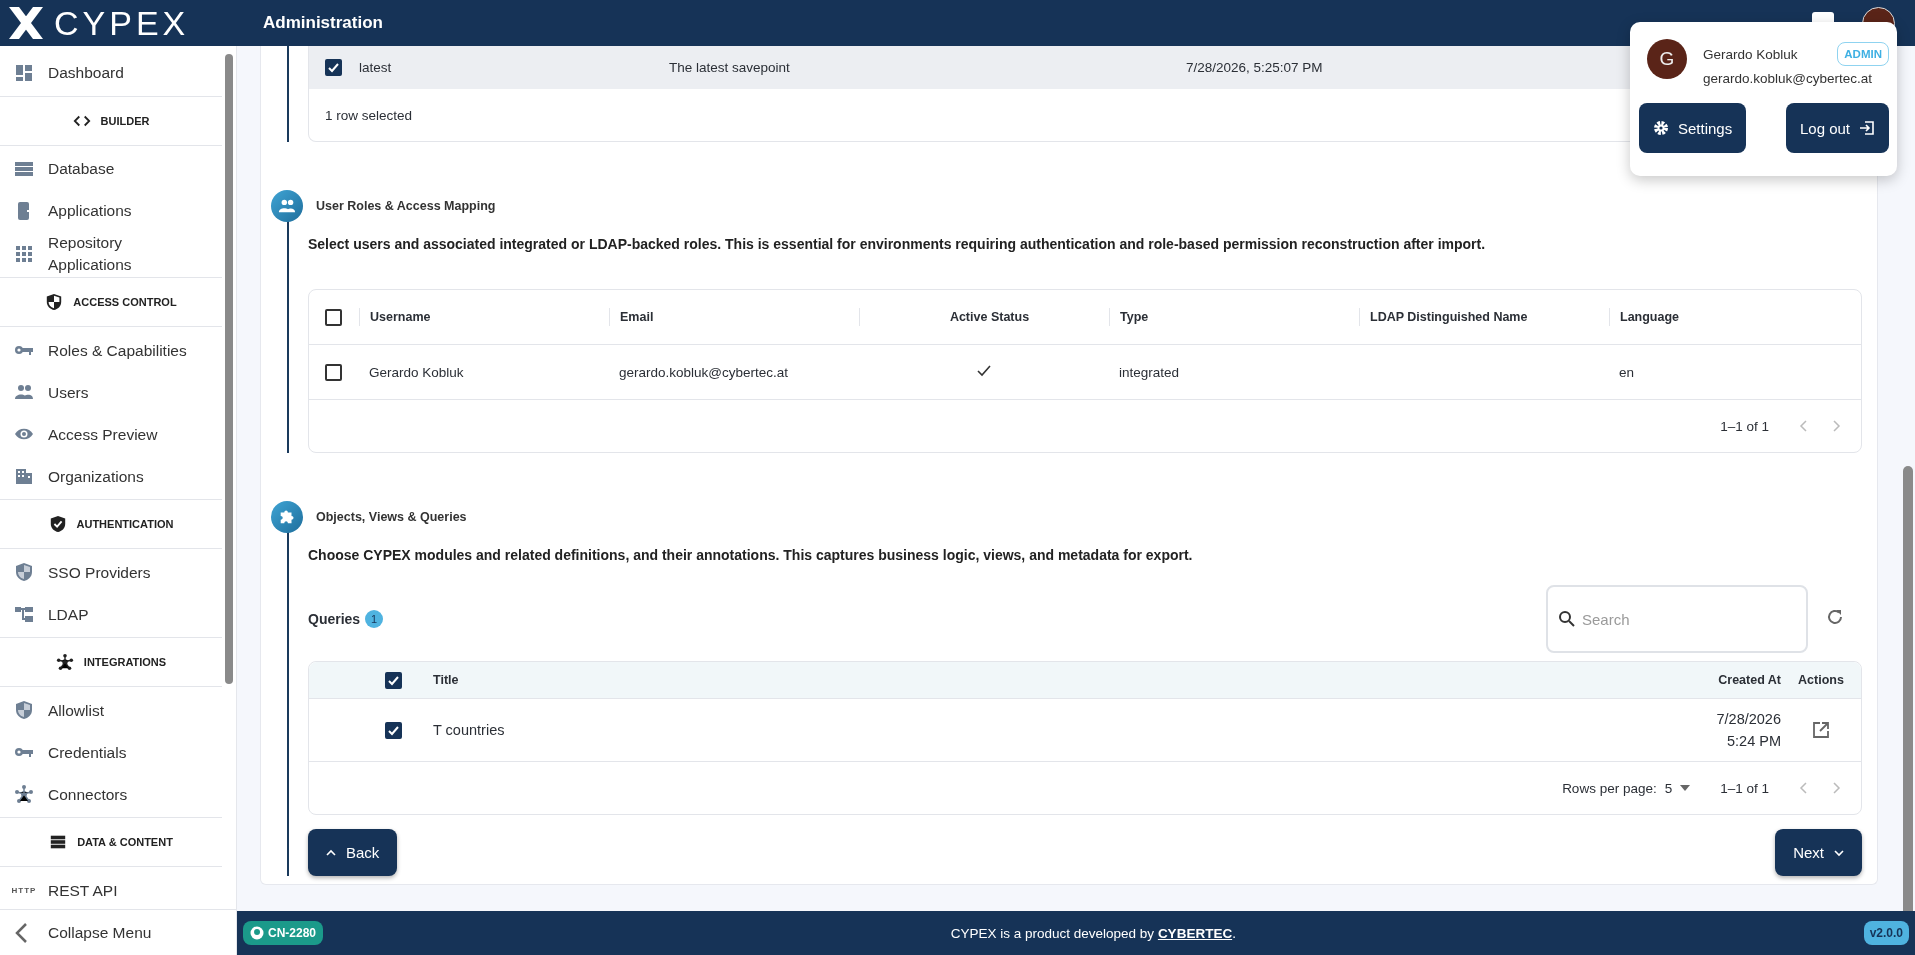  What do you see at coordinates (26, 23) in the screenshot?
I see `logo-icon` at bounding box center [26, 23].